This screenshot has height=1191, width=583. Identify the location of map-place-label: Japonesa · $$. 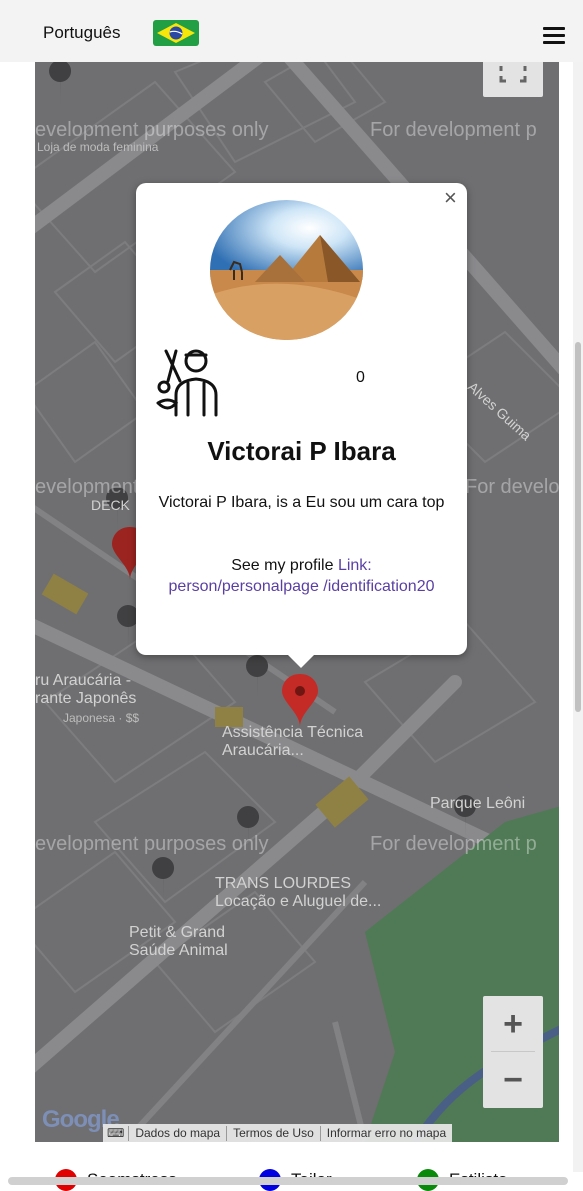
(101, 718).